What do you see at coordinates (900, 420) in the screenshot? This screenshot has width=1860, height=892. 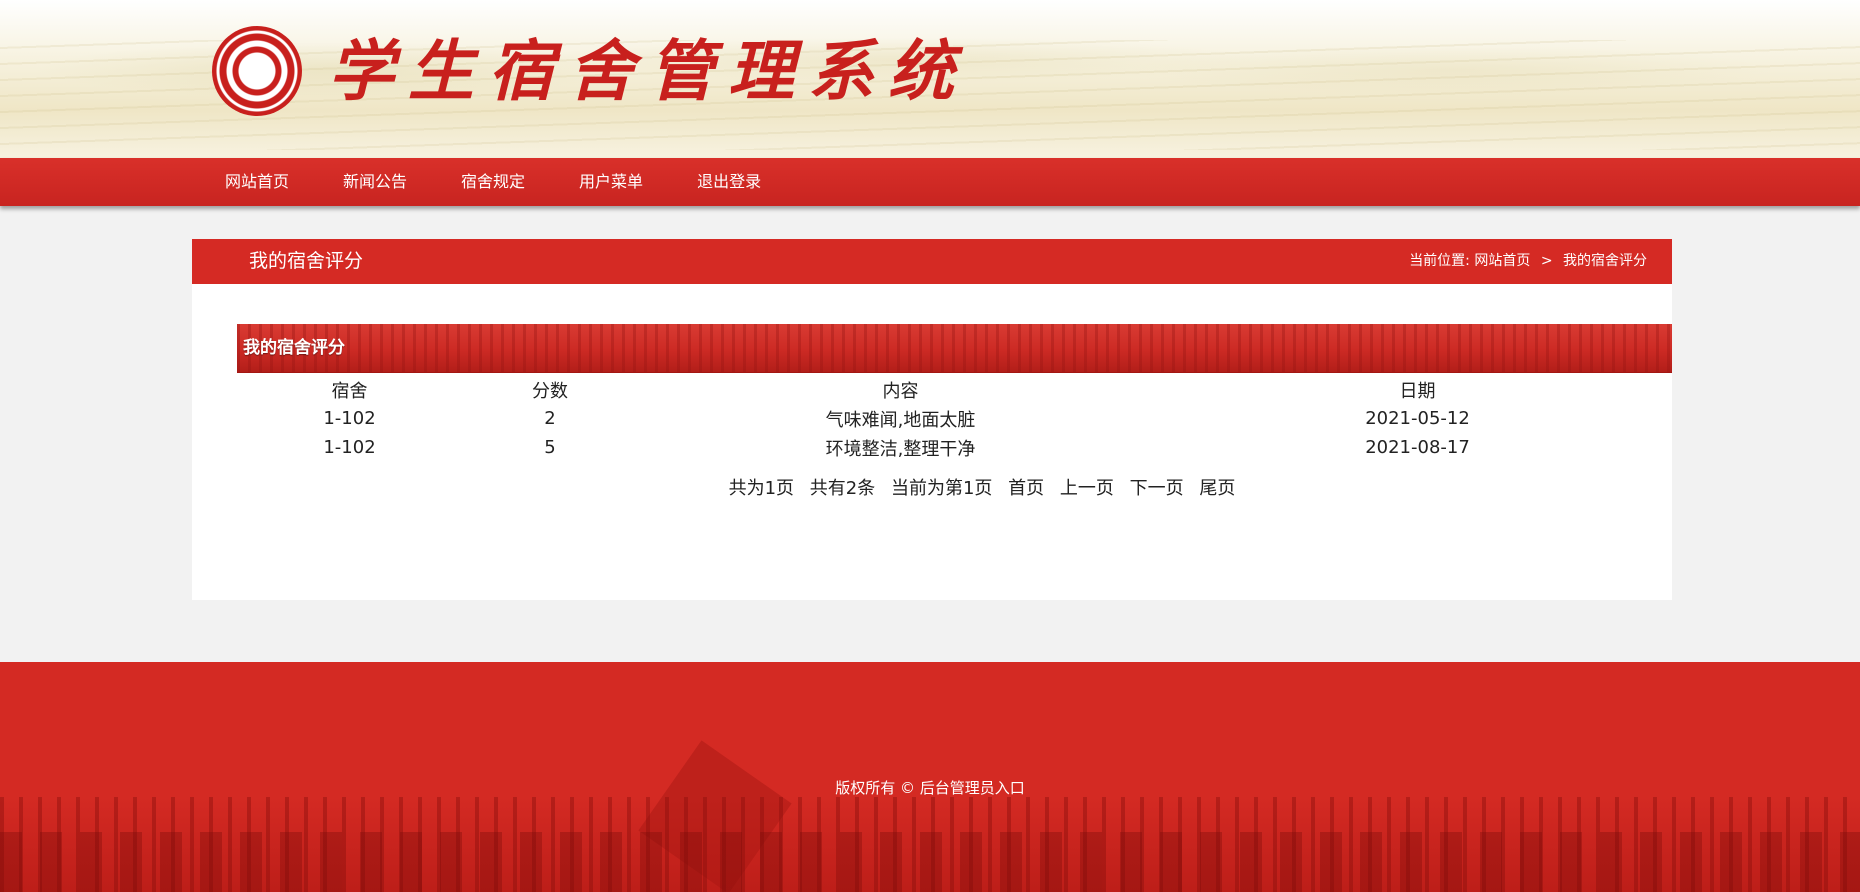 I see `cell-content: 气味难闻,地面太脏` at bounding box center [900, 420].